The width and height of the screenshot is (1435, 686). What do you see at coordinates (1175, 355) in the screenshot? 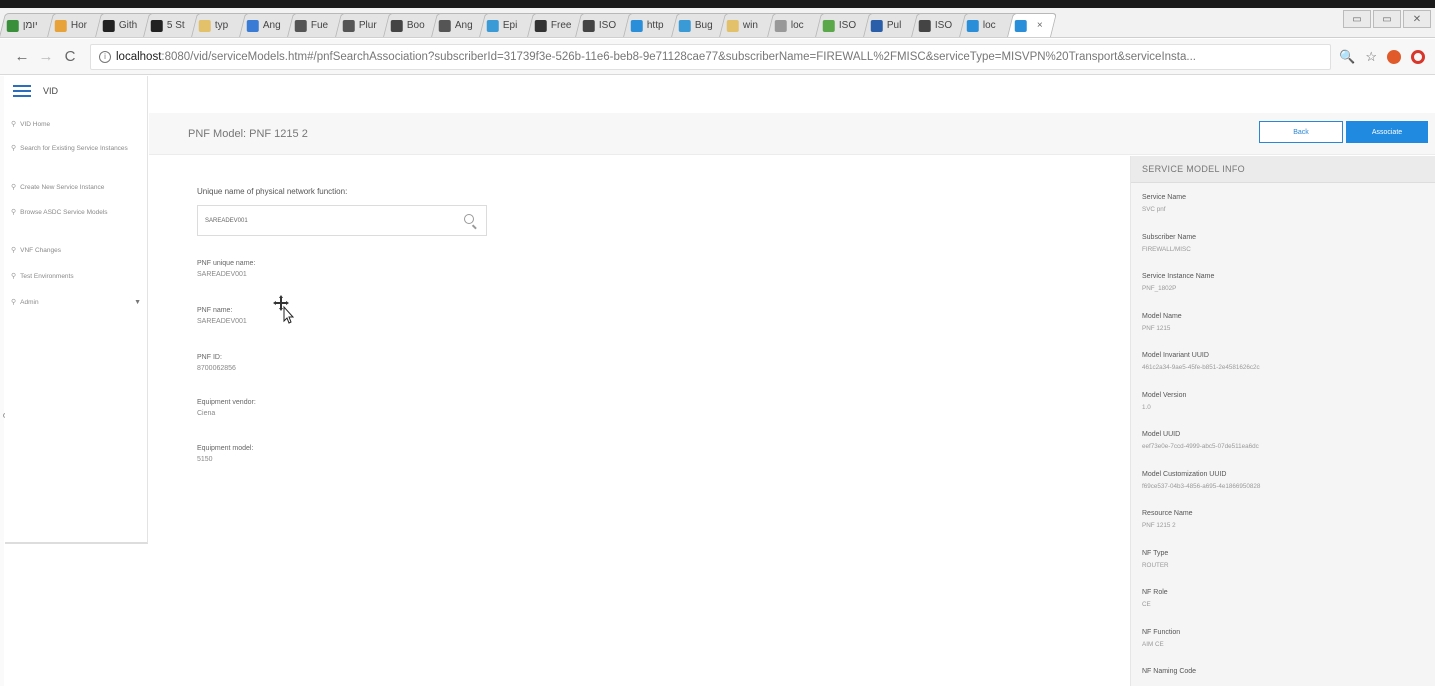
I see `info-key: Model Invariant UUID` at bounding box center [1175, 355].